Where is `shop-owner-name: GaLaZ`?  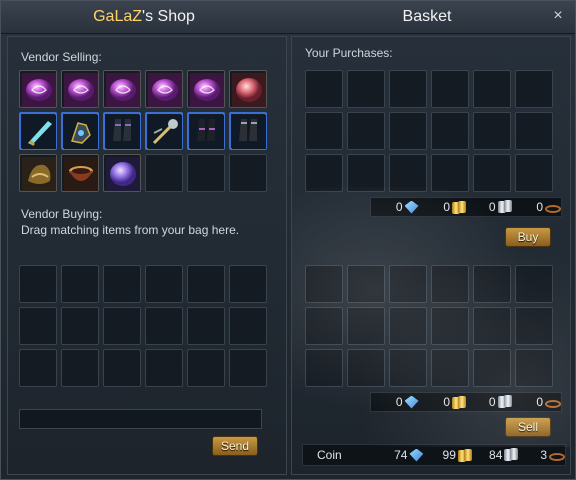
shop-owner-name: GaLaZ is located at coordinates (118, 16).